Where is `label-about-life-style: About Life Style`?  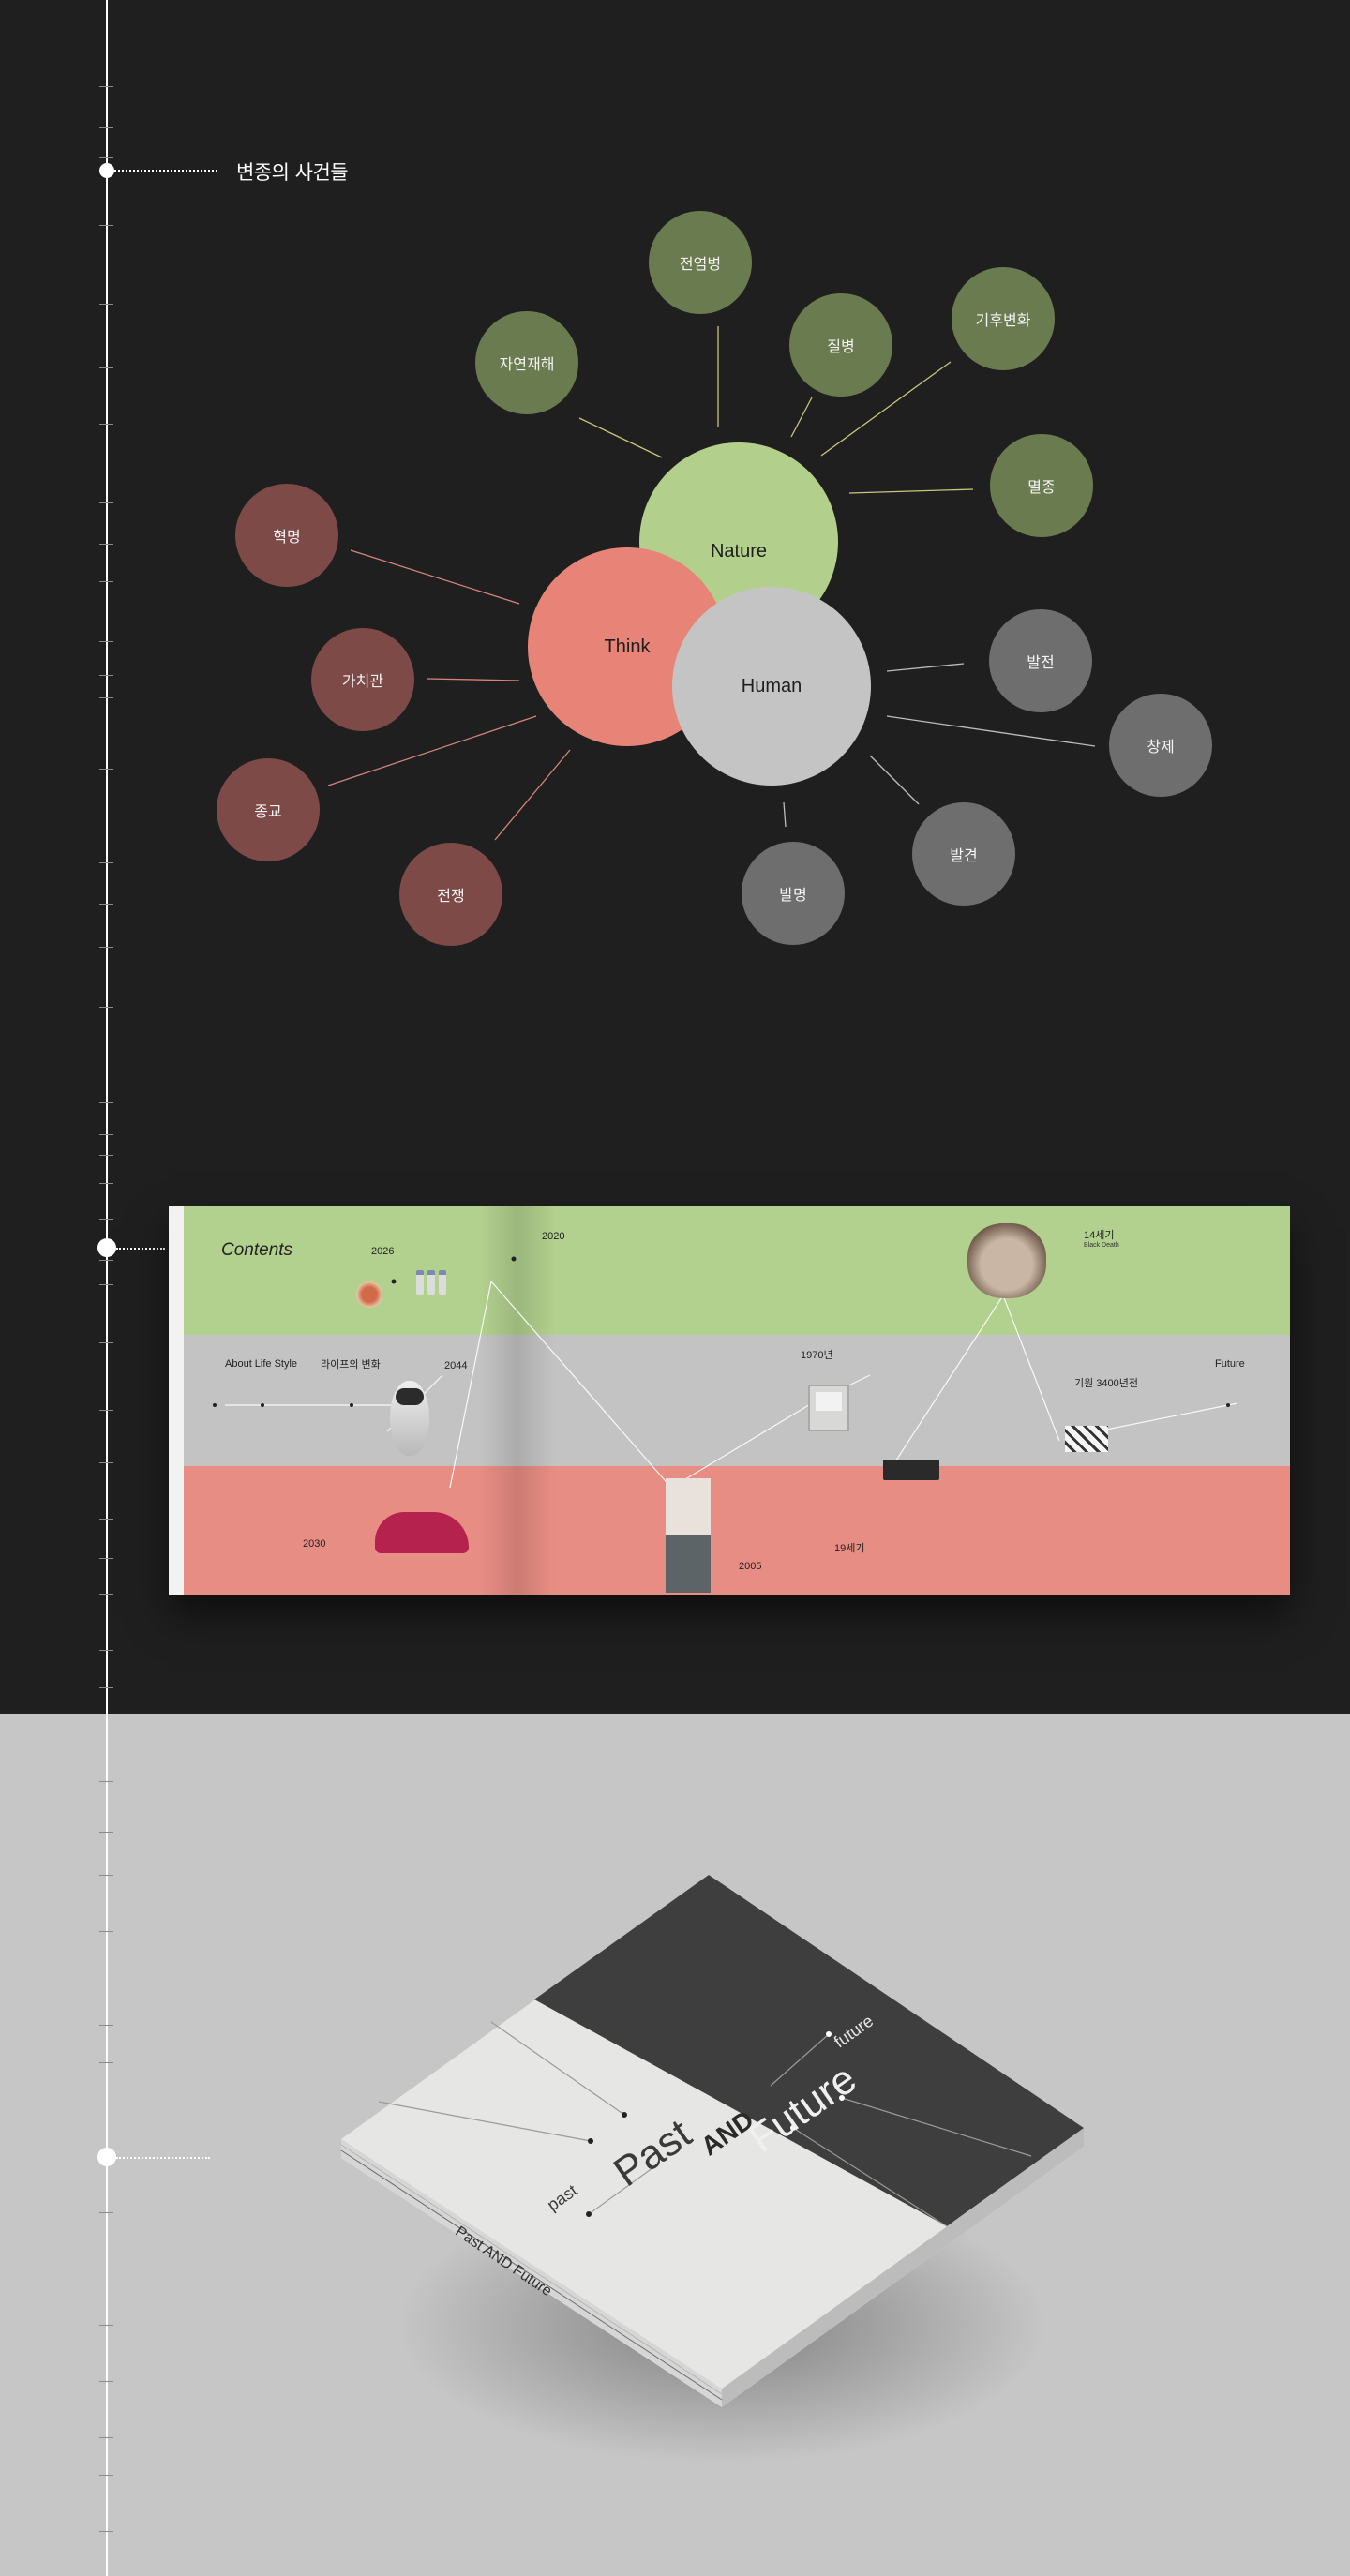 label-about-life-style: About Life Style is located at coordinates (261, 1364).